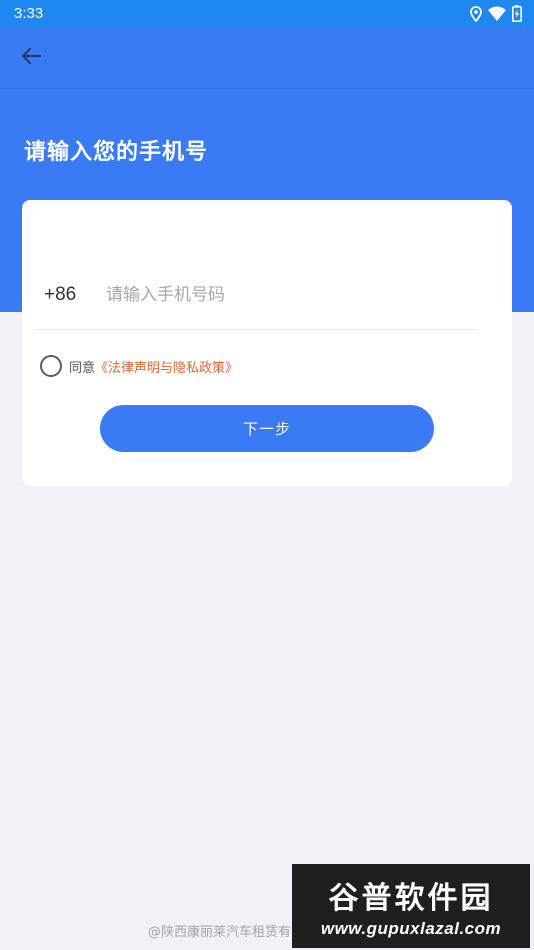 This screenshot has height=950, width=534. I want to click on status-icons, so click(496, 13).